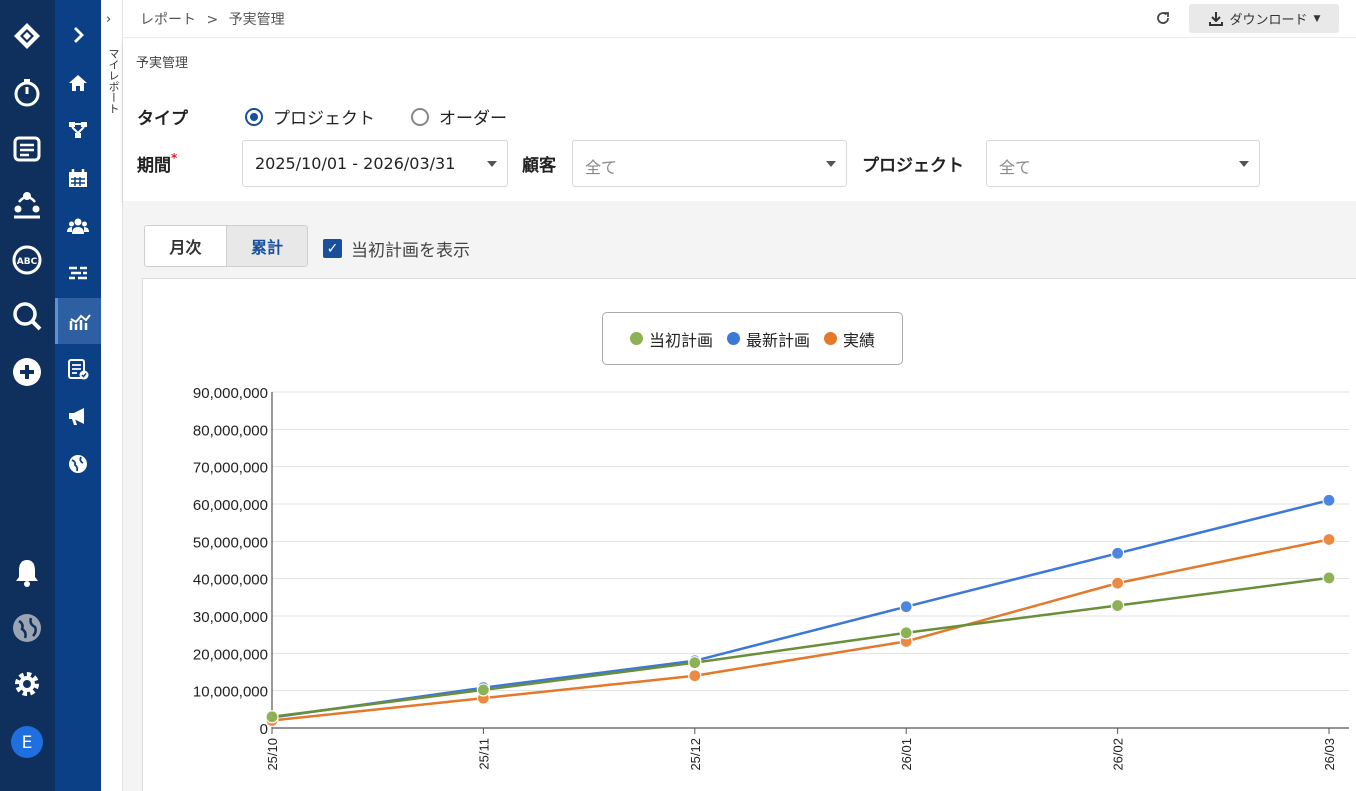 This screenshot has height=791, width=1356. What do you see at coordinates (78, 273) in the screenshot?
I see `gantt-icon` at bounding box center [78, 273].